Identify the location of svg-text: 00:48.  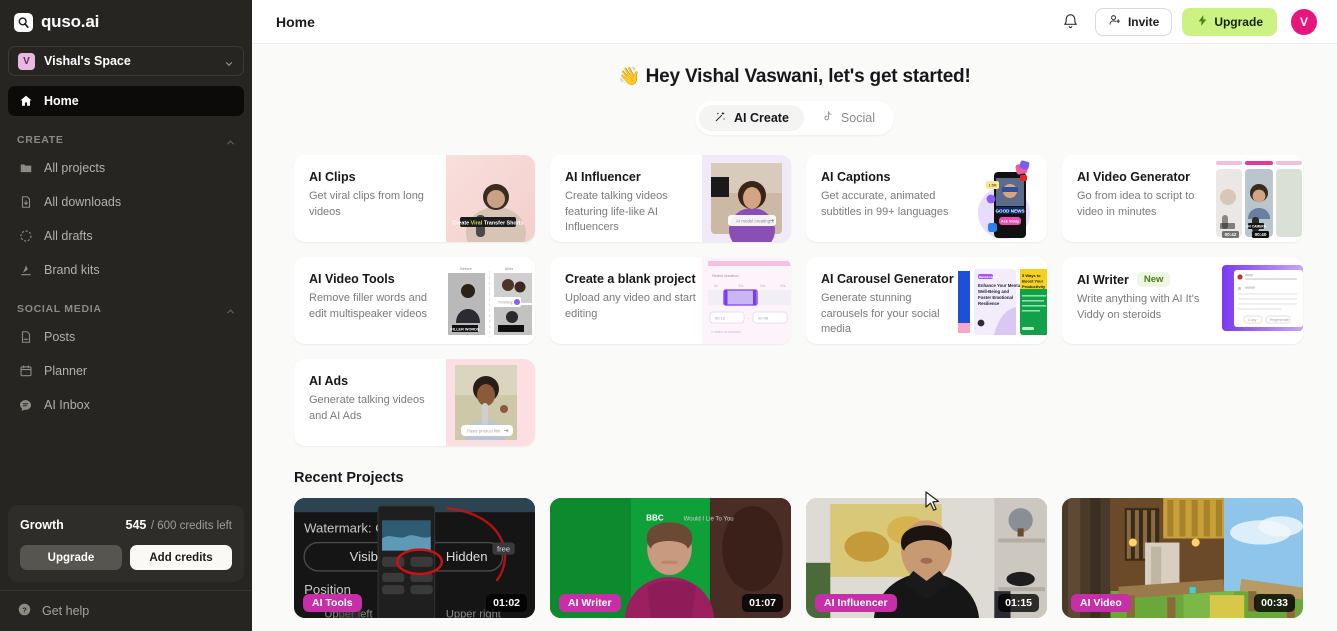
(763, 318).